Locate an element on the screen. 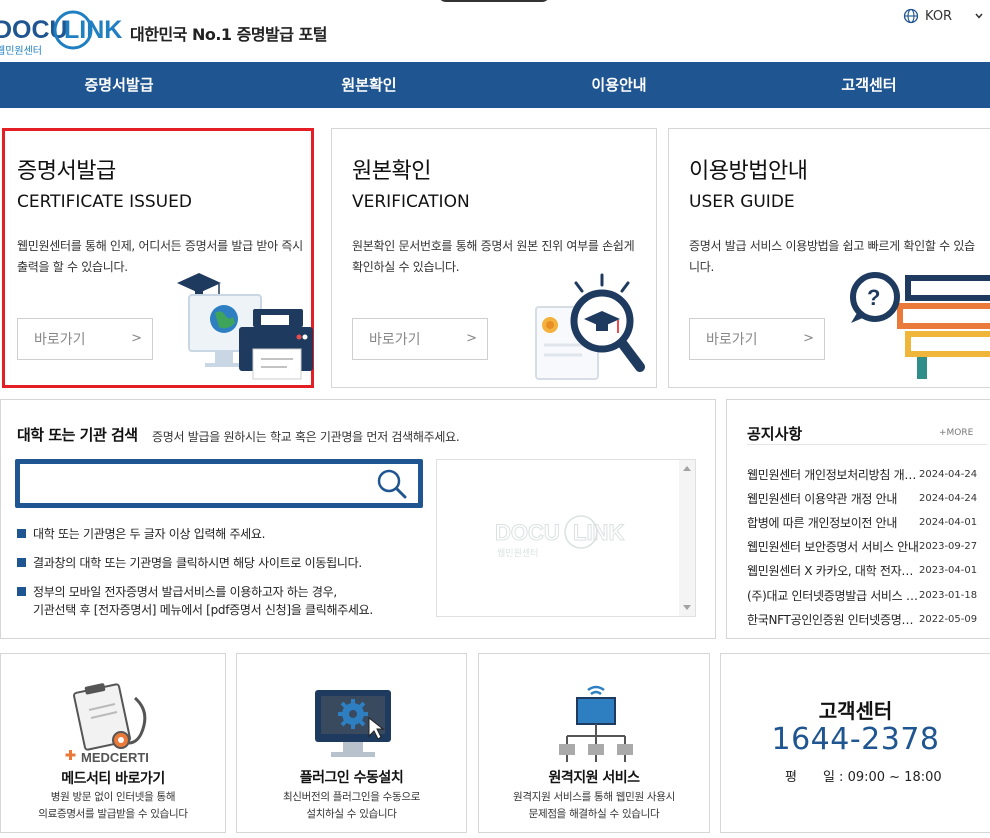 The width and height of the screenshot is (990, 838). search-box is located at coordinates (219, 483).